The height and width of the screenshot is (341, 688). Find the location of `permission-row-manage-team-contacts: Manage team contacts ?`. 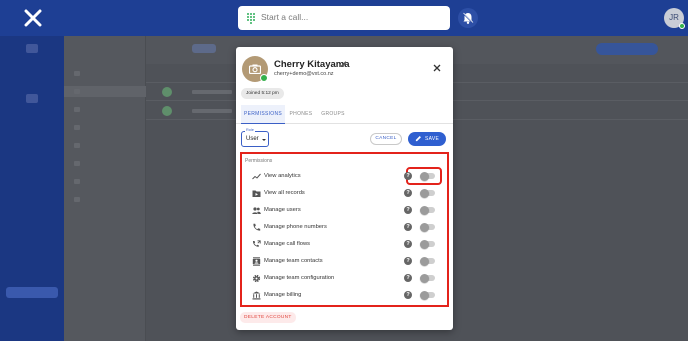

permission-row-manage-team-contacts: Manage team contacts ? is located at coordinates (344, 261).